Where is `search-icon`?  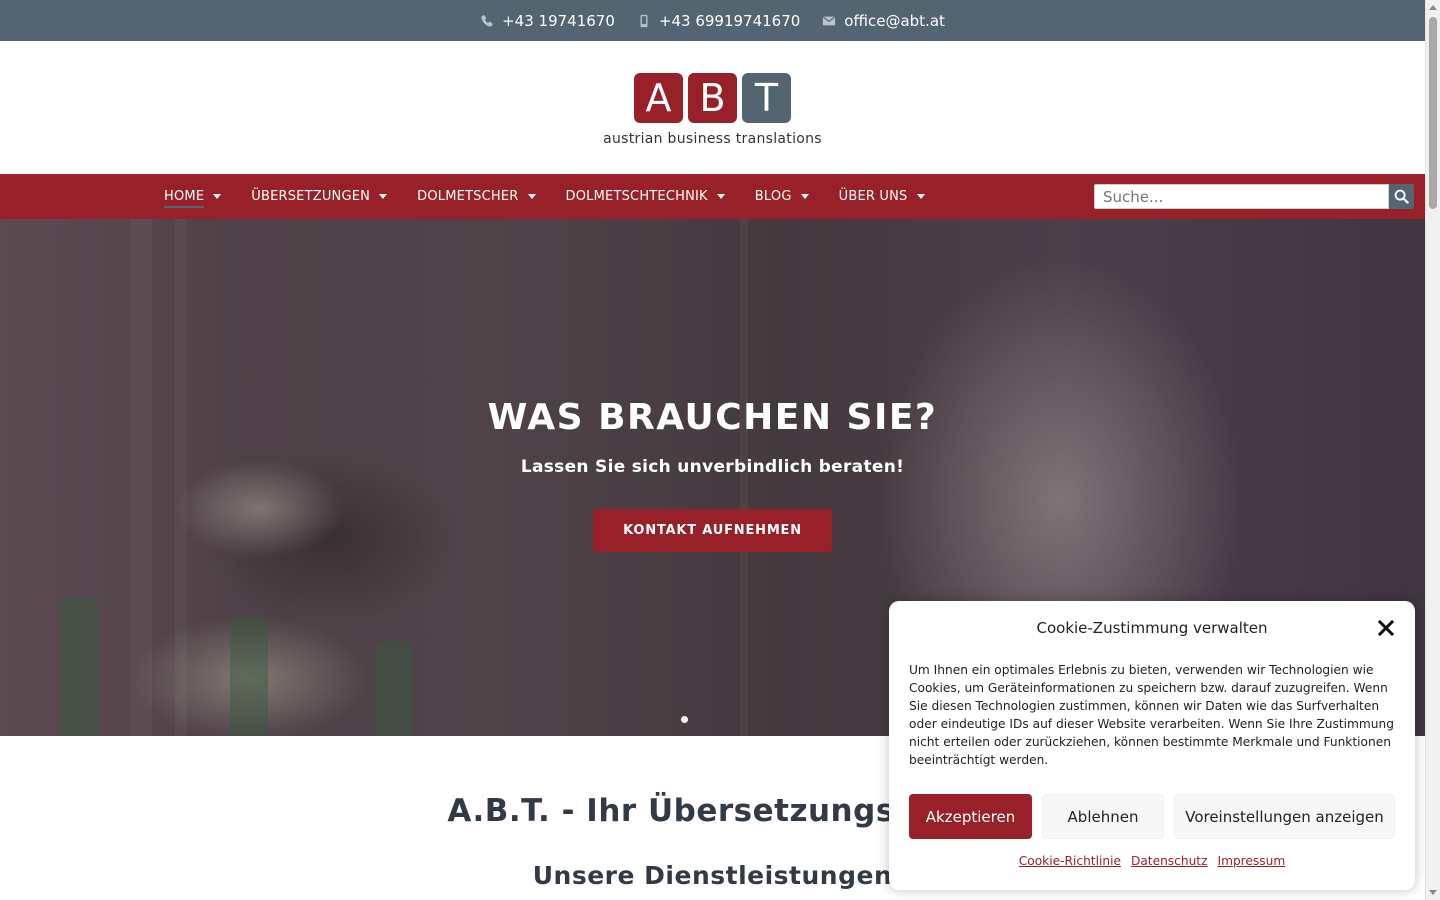 search-icon is located at coordinates (1401, 196).